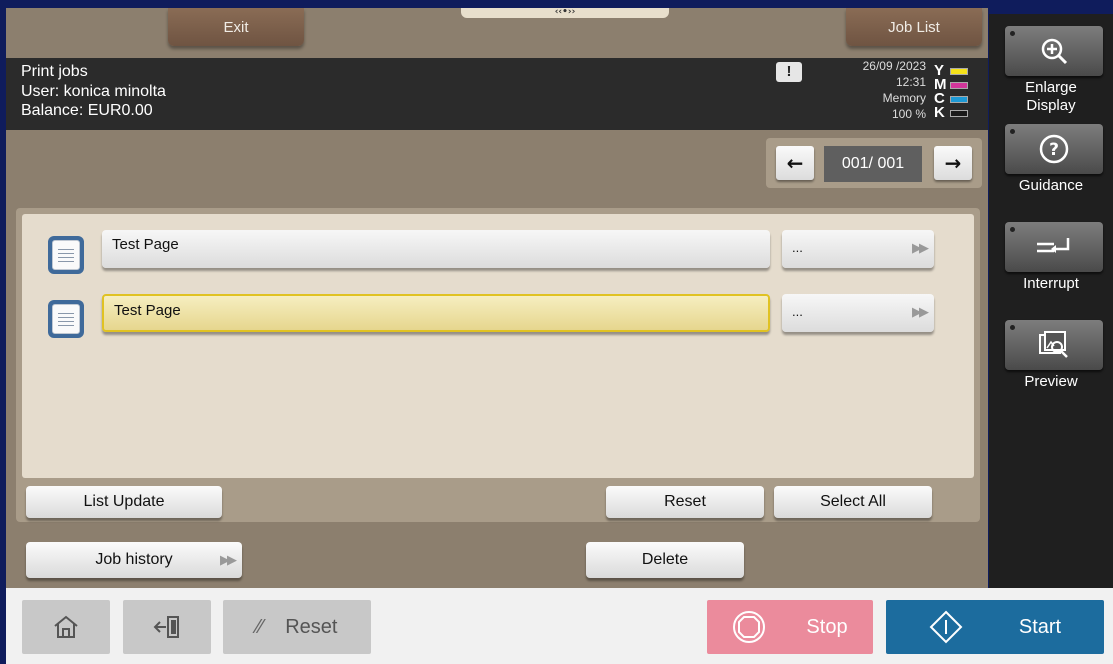 The width and height of the screenshot is (1113, 664). Describe the element at coordinates (436, 249) in the screenshot. I see `job-name-button: Test Page` at that location.